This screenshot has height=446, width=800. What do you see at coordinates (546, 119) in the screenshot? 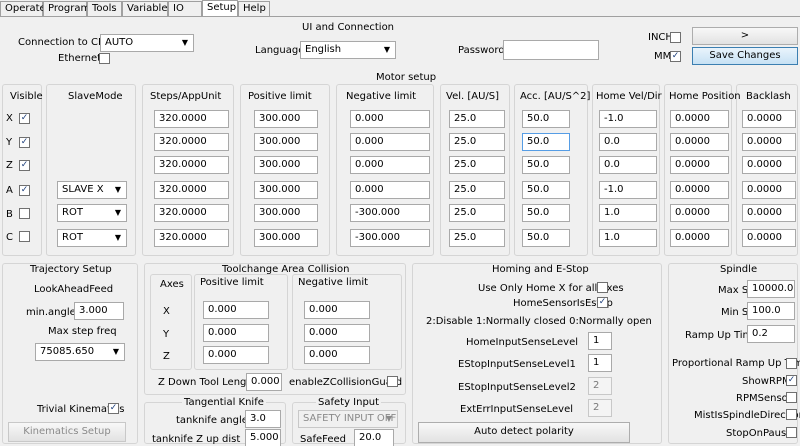
I see `acc-input-x: 50.0` at bounding box center [546, 119].